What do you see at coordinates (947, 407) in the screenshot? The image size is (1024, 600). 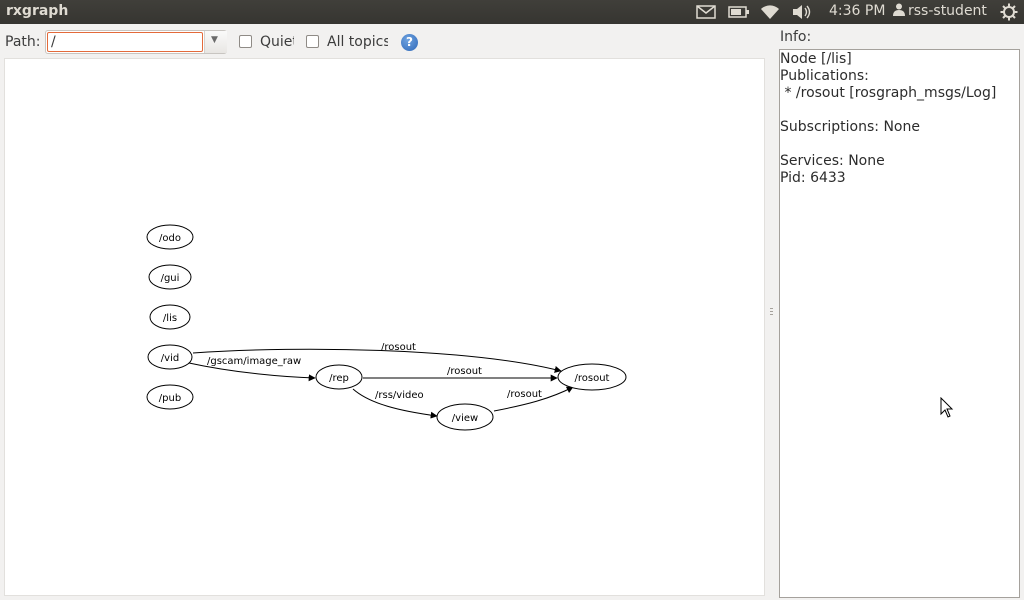 I see `mouse-cursor-icon` at bounding box center [947, 407].